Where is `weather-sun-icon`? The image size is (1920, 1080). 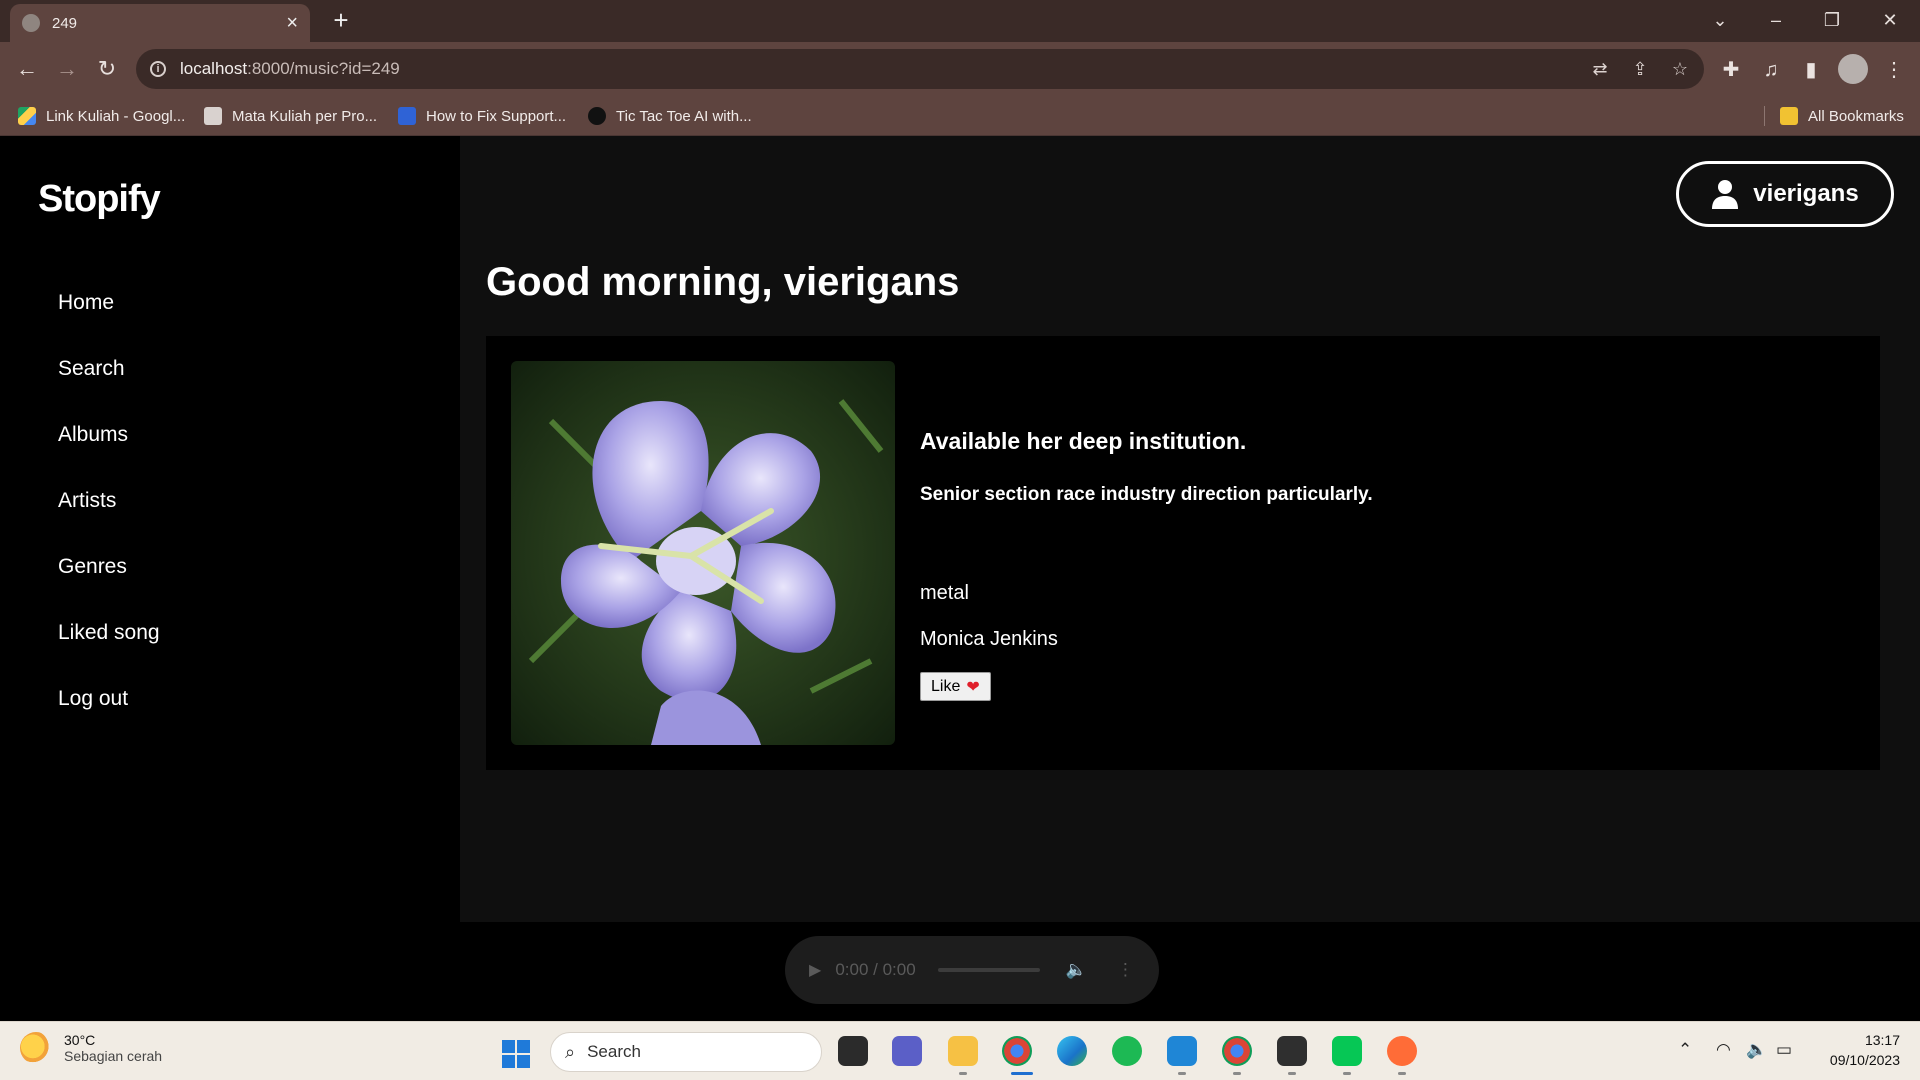
weather-sun-icon is located at coordinates (36, 1048).